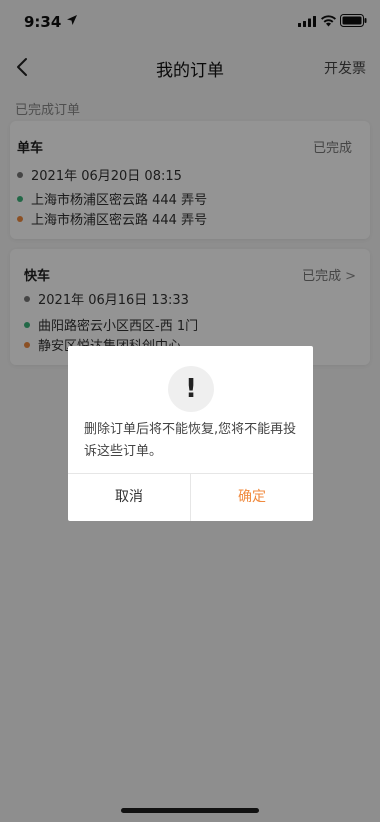 This screenshot has width=380, height=822. What do you see at coordinates (191, 389) in the screenshot?
I see `alert-icon: !` at bounding box center [191, 389].